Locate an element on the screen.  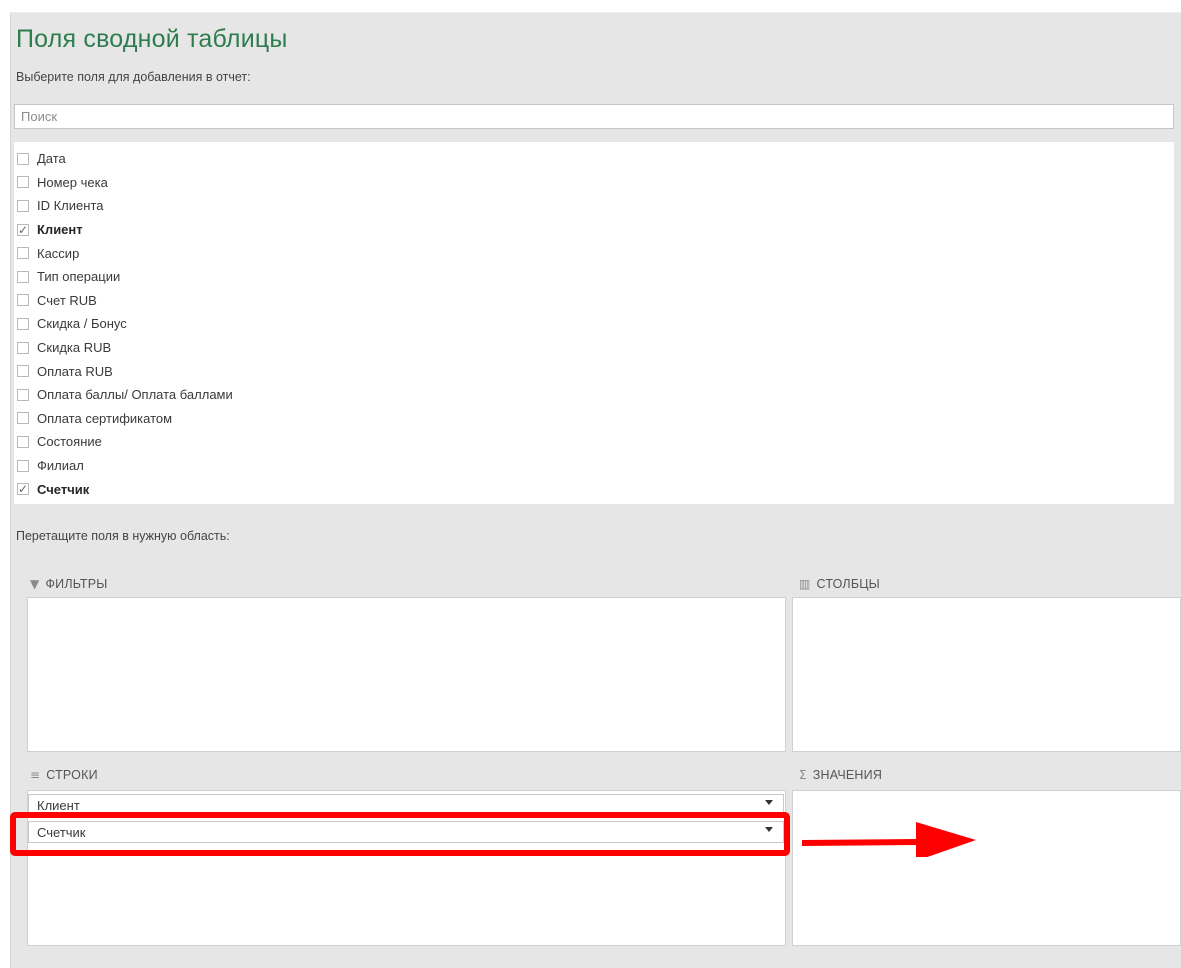
field-label: Филиал is located at coordinates (60, 466).